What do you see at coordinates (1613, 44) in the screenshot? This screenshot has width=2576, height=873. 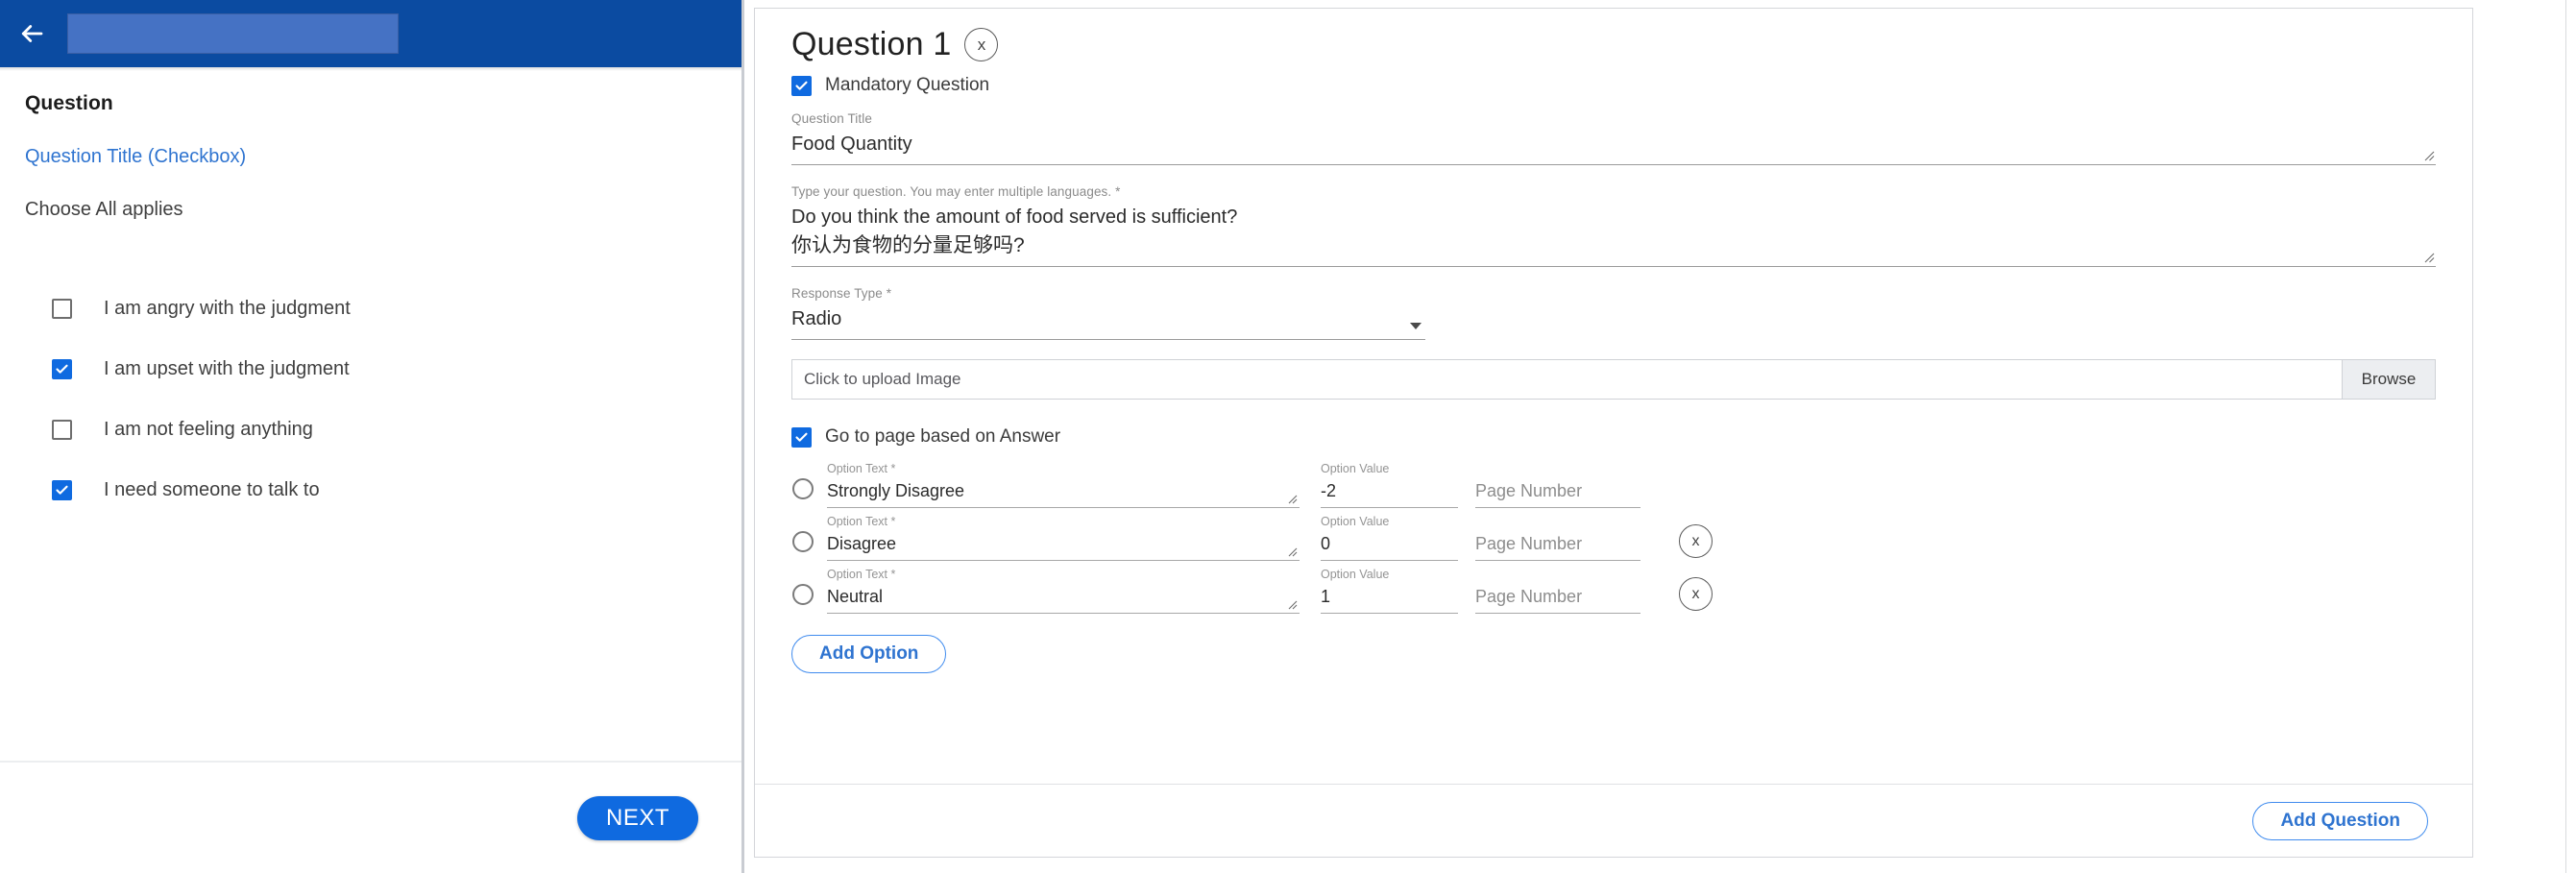 I see `question-heading-row: Question 1 x` at bounding box center [1613, 44].